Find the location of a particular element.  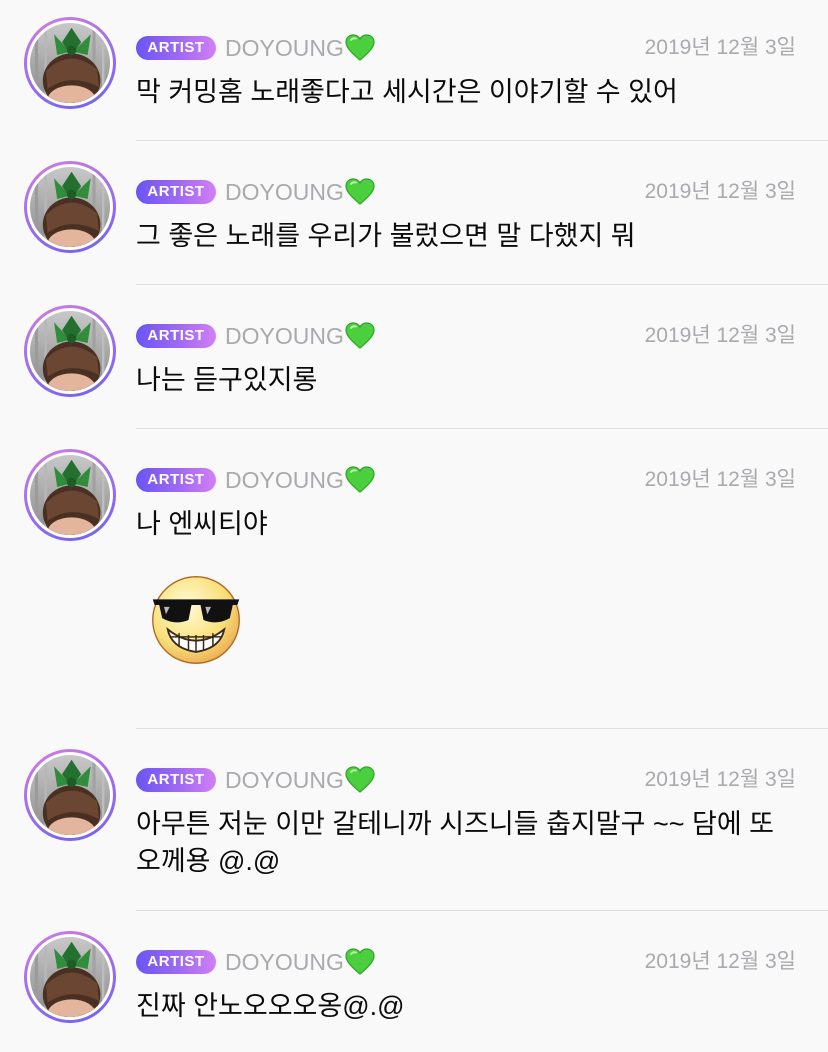

message-text: 나는 듣구있지롱 is located at coordinates (227, 380).